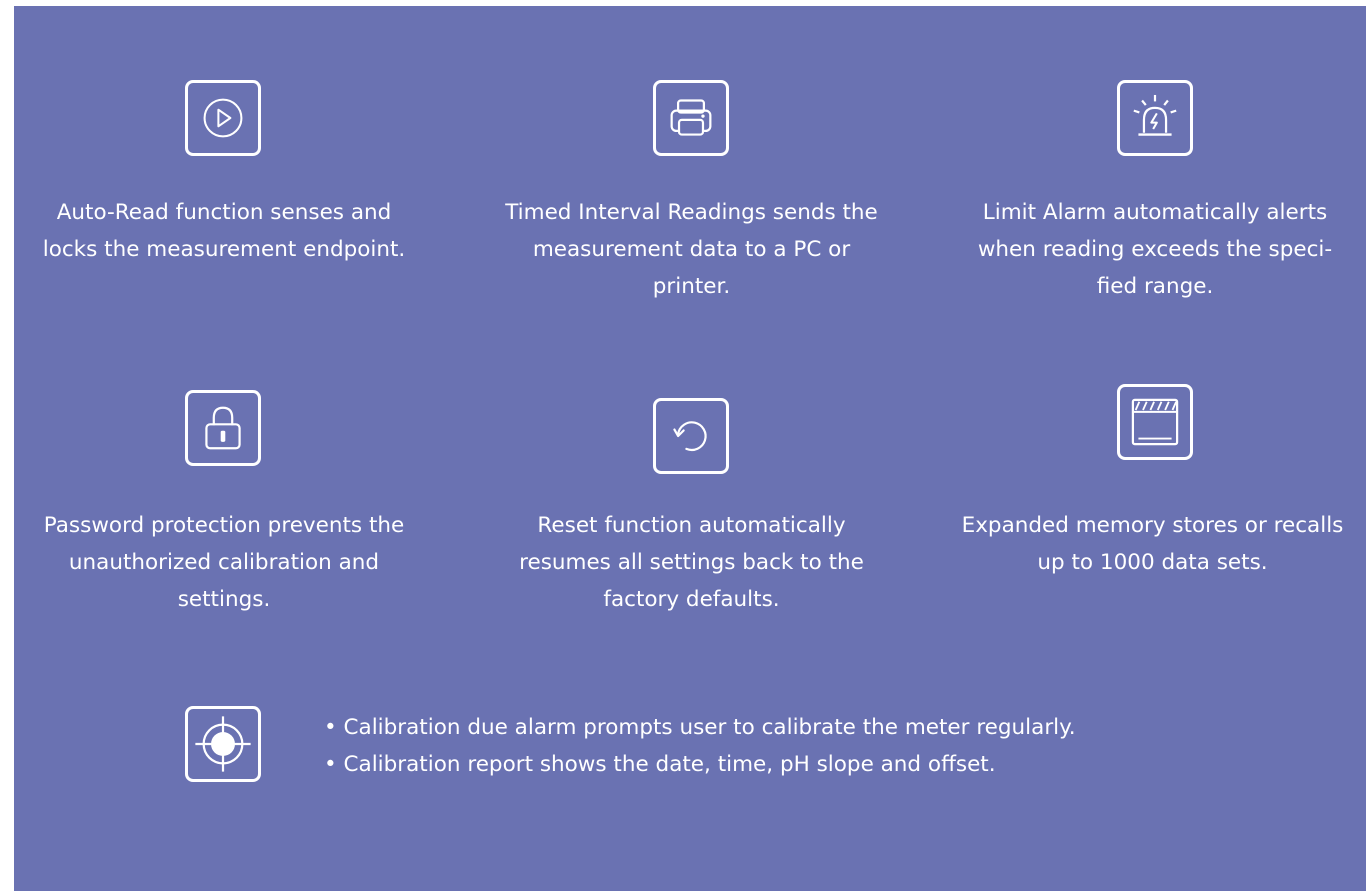 Image resolution: width=1366 pixels, height=891 pixels. Describe the element at coordinates (224, 249) in the screenshot. I see `feature-line: locks the measurement endpoint.` at that location.